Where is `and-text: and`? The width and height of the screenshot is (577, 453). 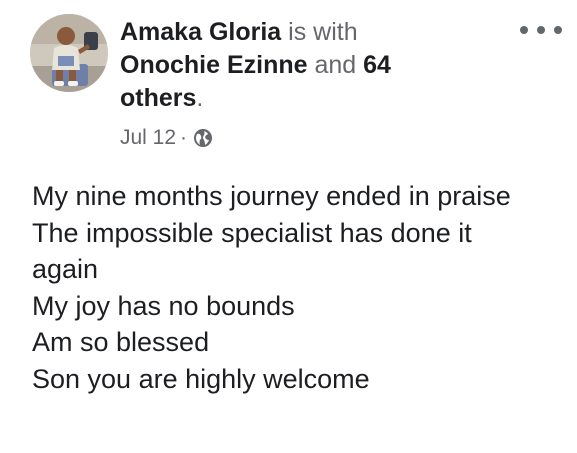 and-text: and is located at coordinates (335, 65).